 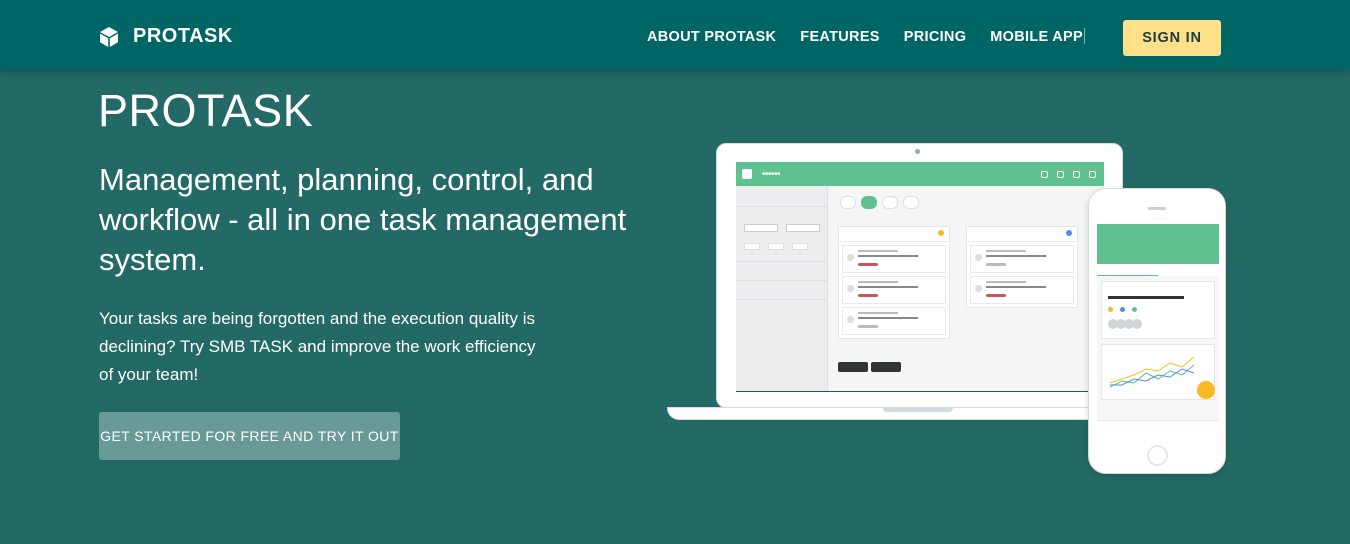 I want to click on nav-link-mobile-app: MOBILE APP, so click(x=1036, y=37).